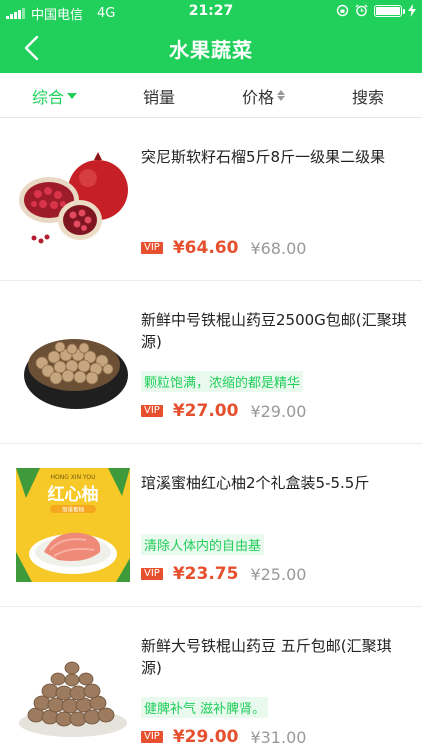  I want to click on original-price: ¥29.00, so click(278, 411).